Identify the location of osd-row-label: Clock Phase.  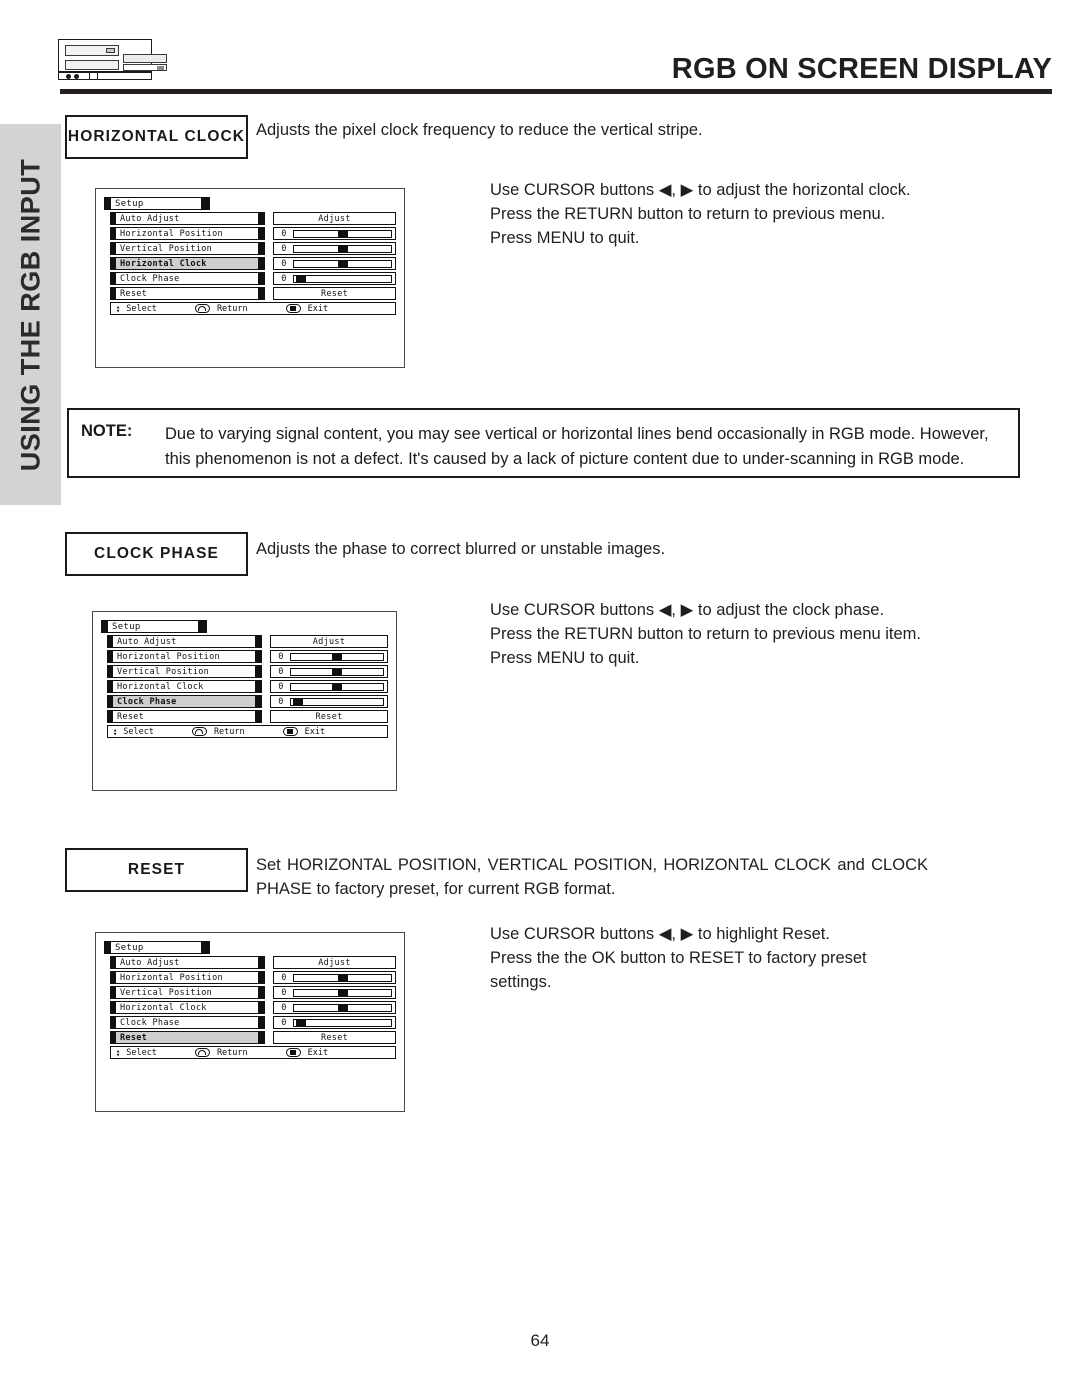
(187, 1022).